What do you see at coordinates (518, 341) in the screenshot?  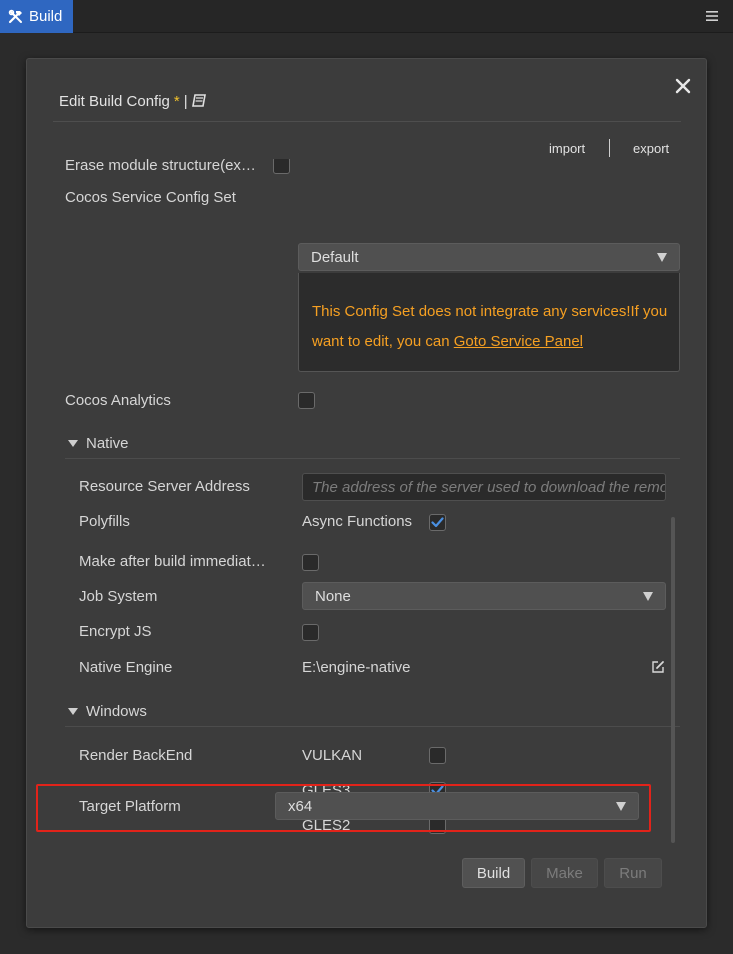 I see `goto-service-panel-link: Goto Service Panel` at bounding box center [518, 341].